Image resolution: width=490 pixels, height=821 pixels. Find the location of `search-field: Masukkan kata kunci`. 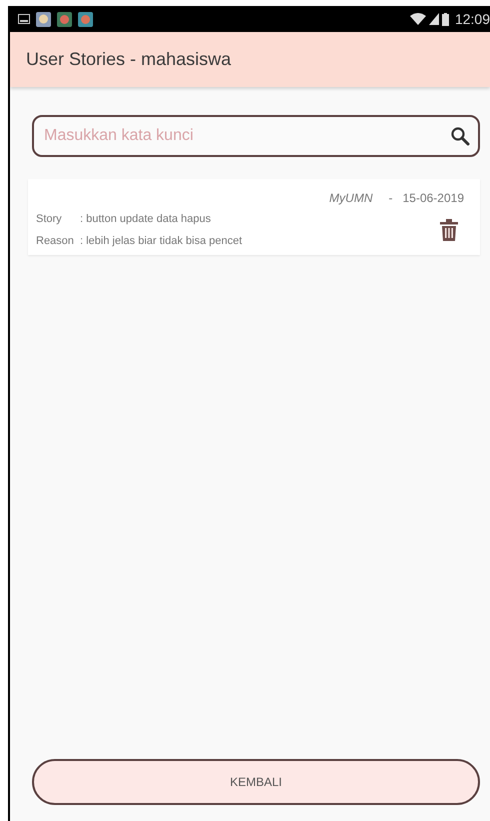

search-field: Masukkan kata kunci is located at coordinates (256, 136).